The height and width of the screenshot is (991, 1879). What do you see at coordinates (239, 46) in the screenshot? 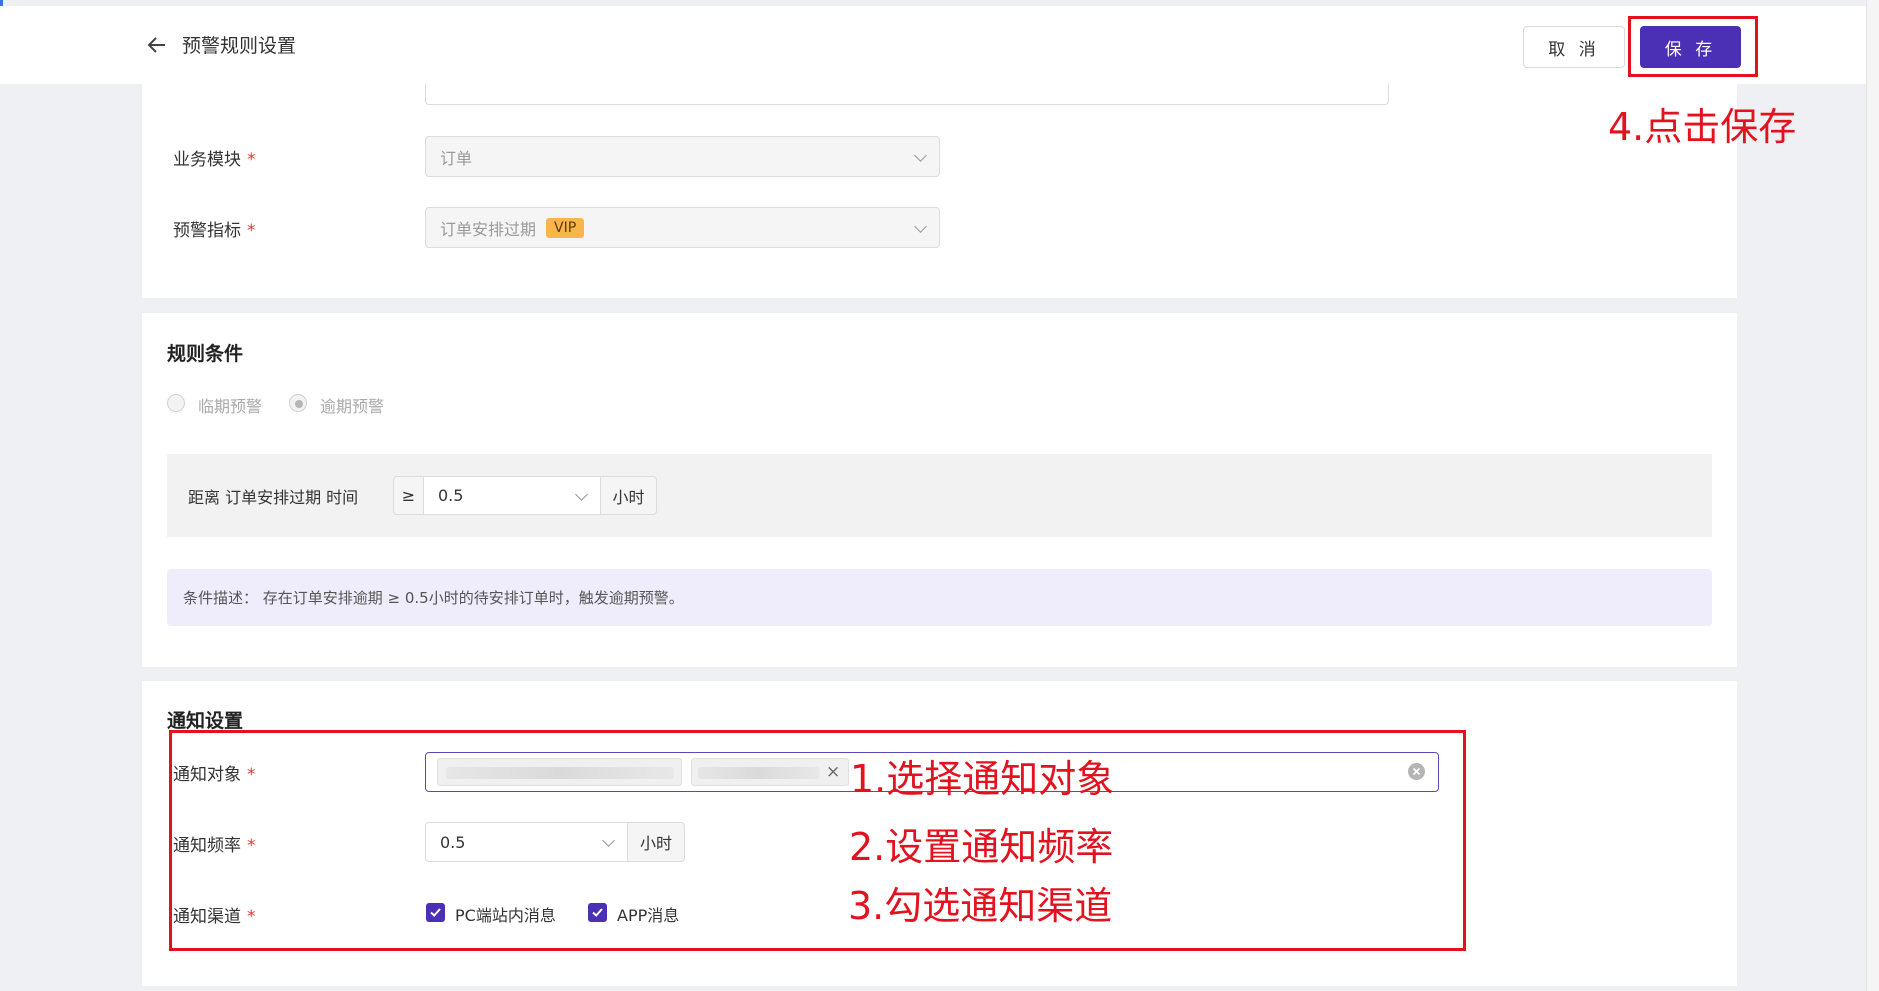
I see `page-title: 预警规则设置` at bounding box center [239, 46].